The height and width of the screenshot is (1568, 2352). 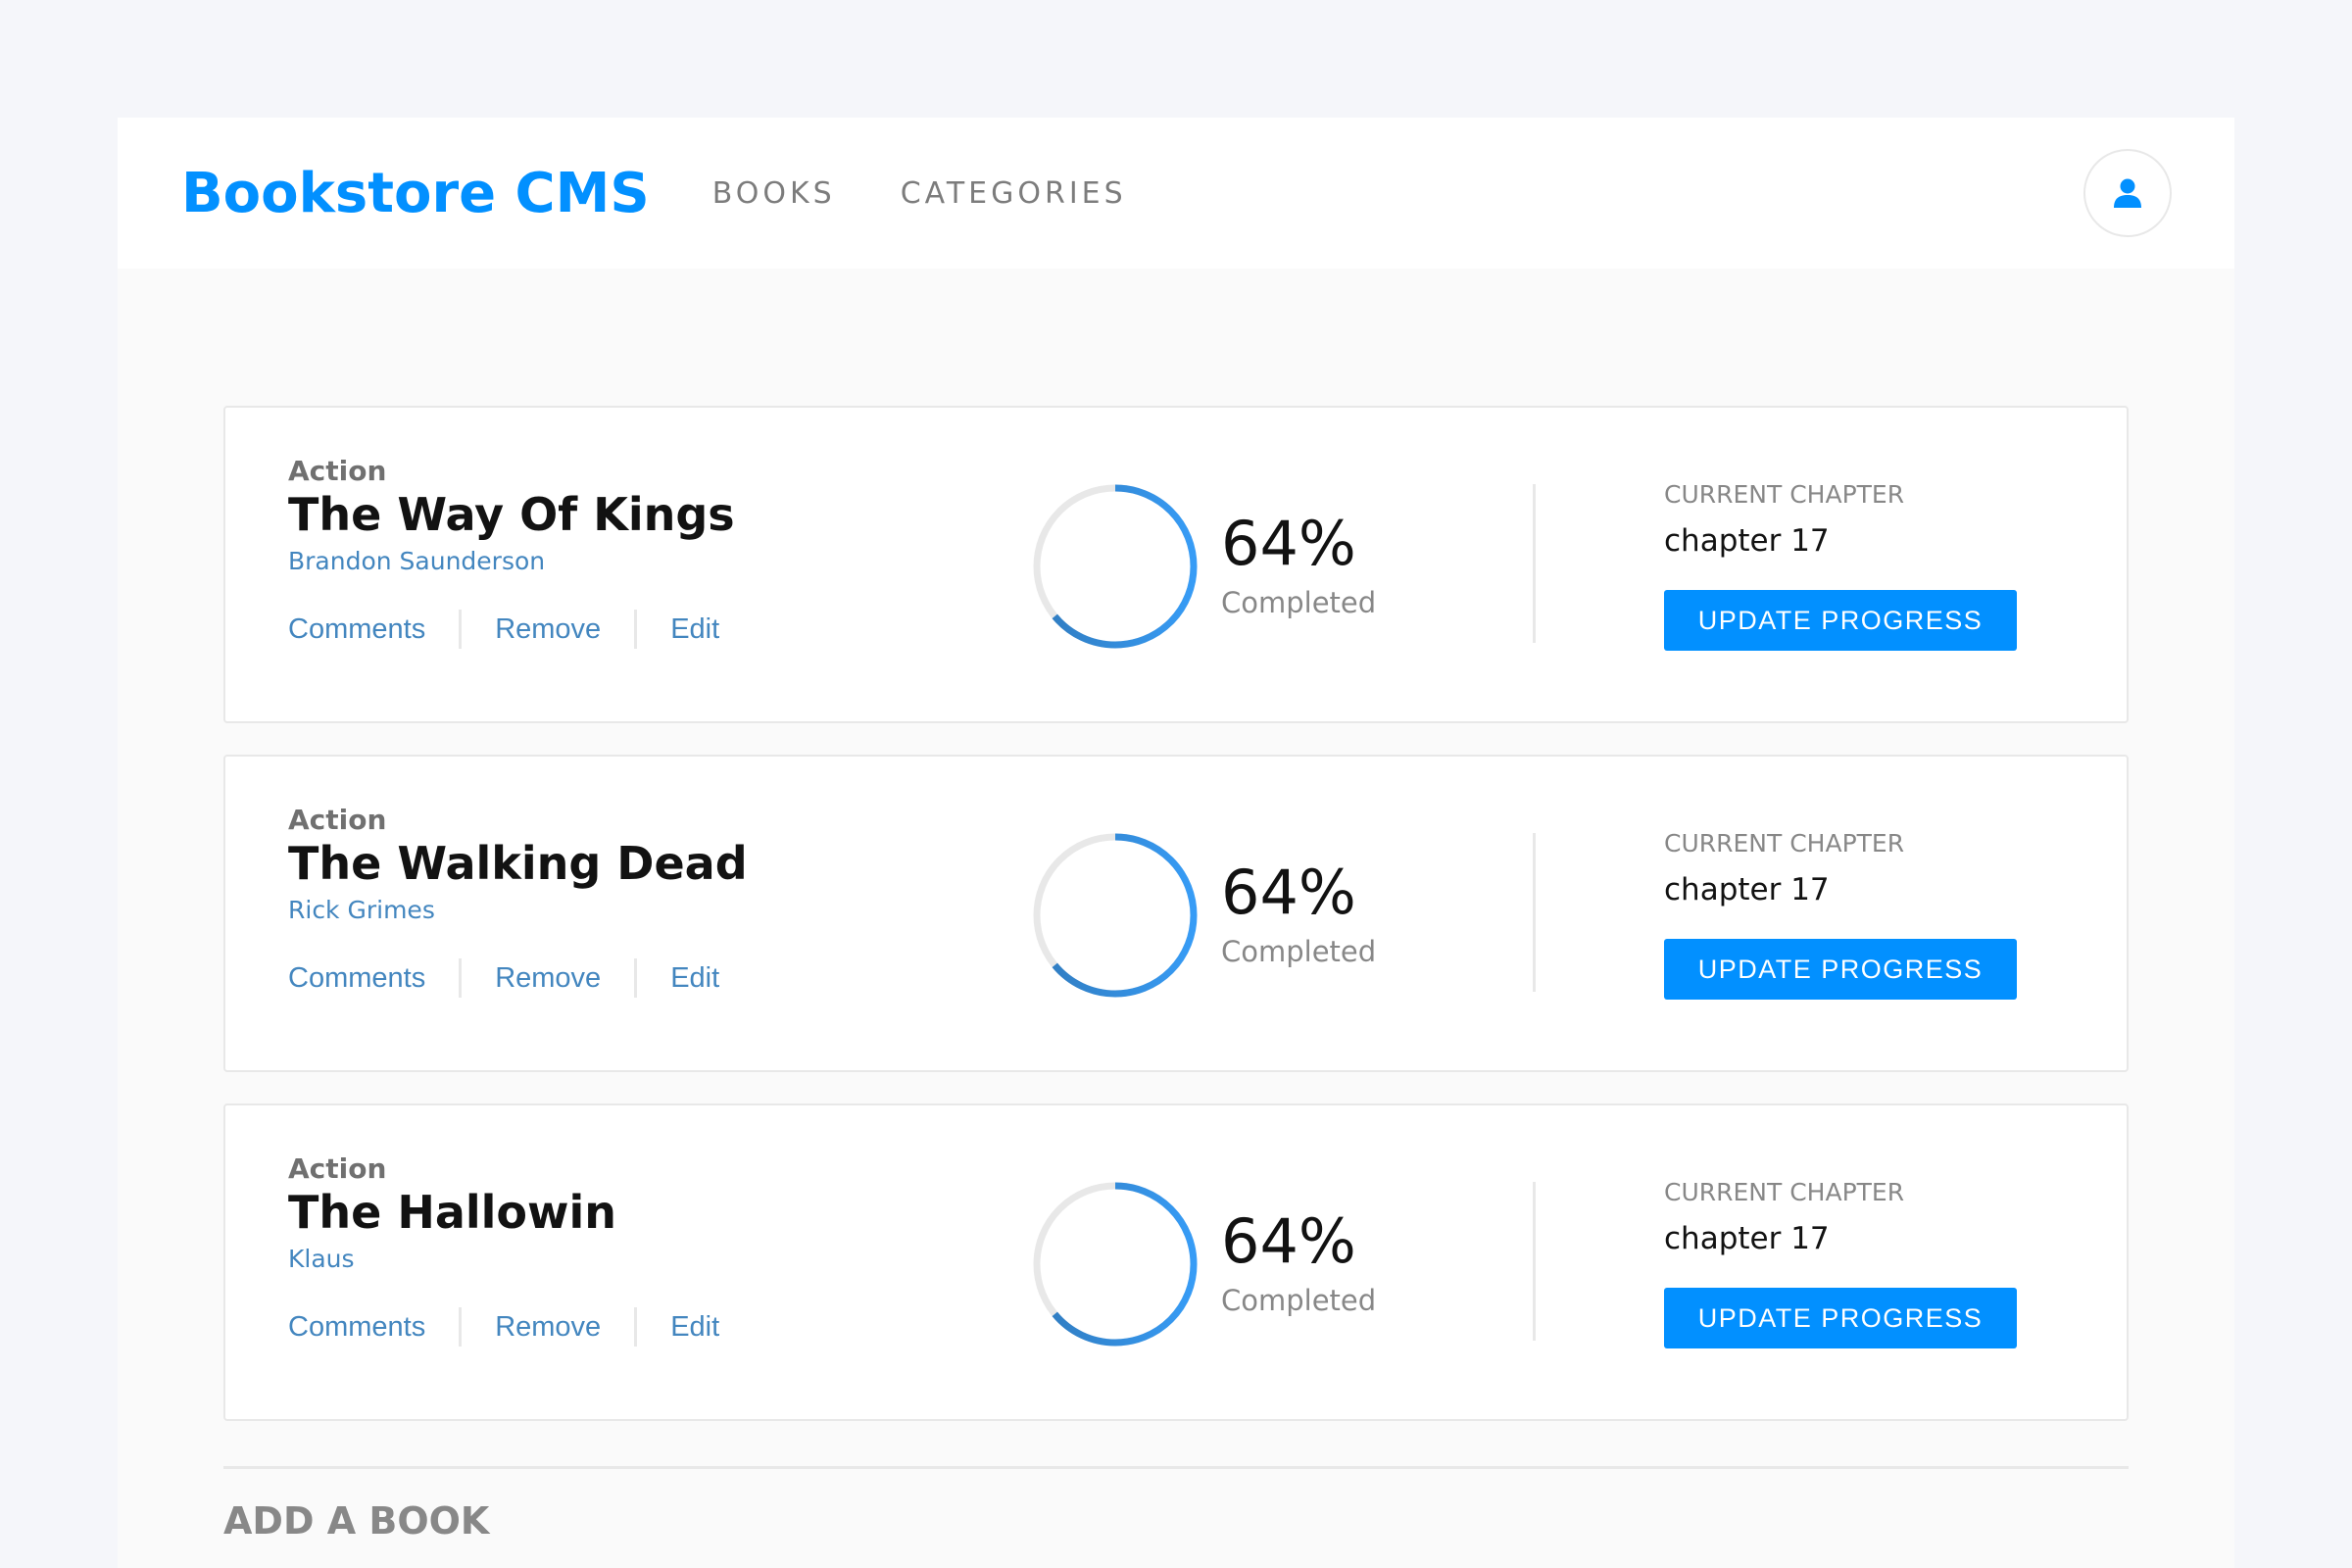 I want to click on app-logo: Bookstore CMS, so click(x=415, y=193).